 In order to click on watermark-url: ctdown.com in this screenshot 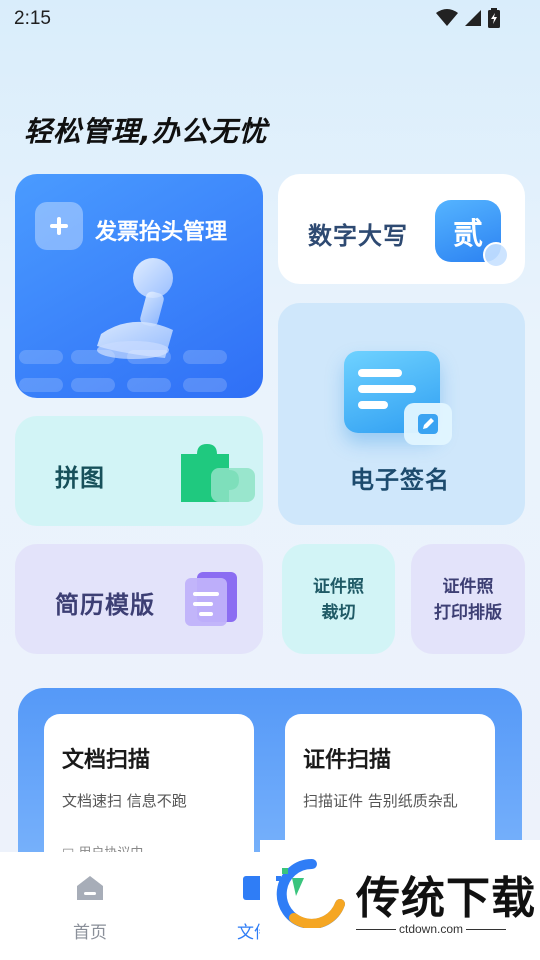, I will do `click(431, 929)`.